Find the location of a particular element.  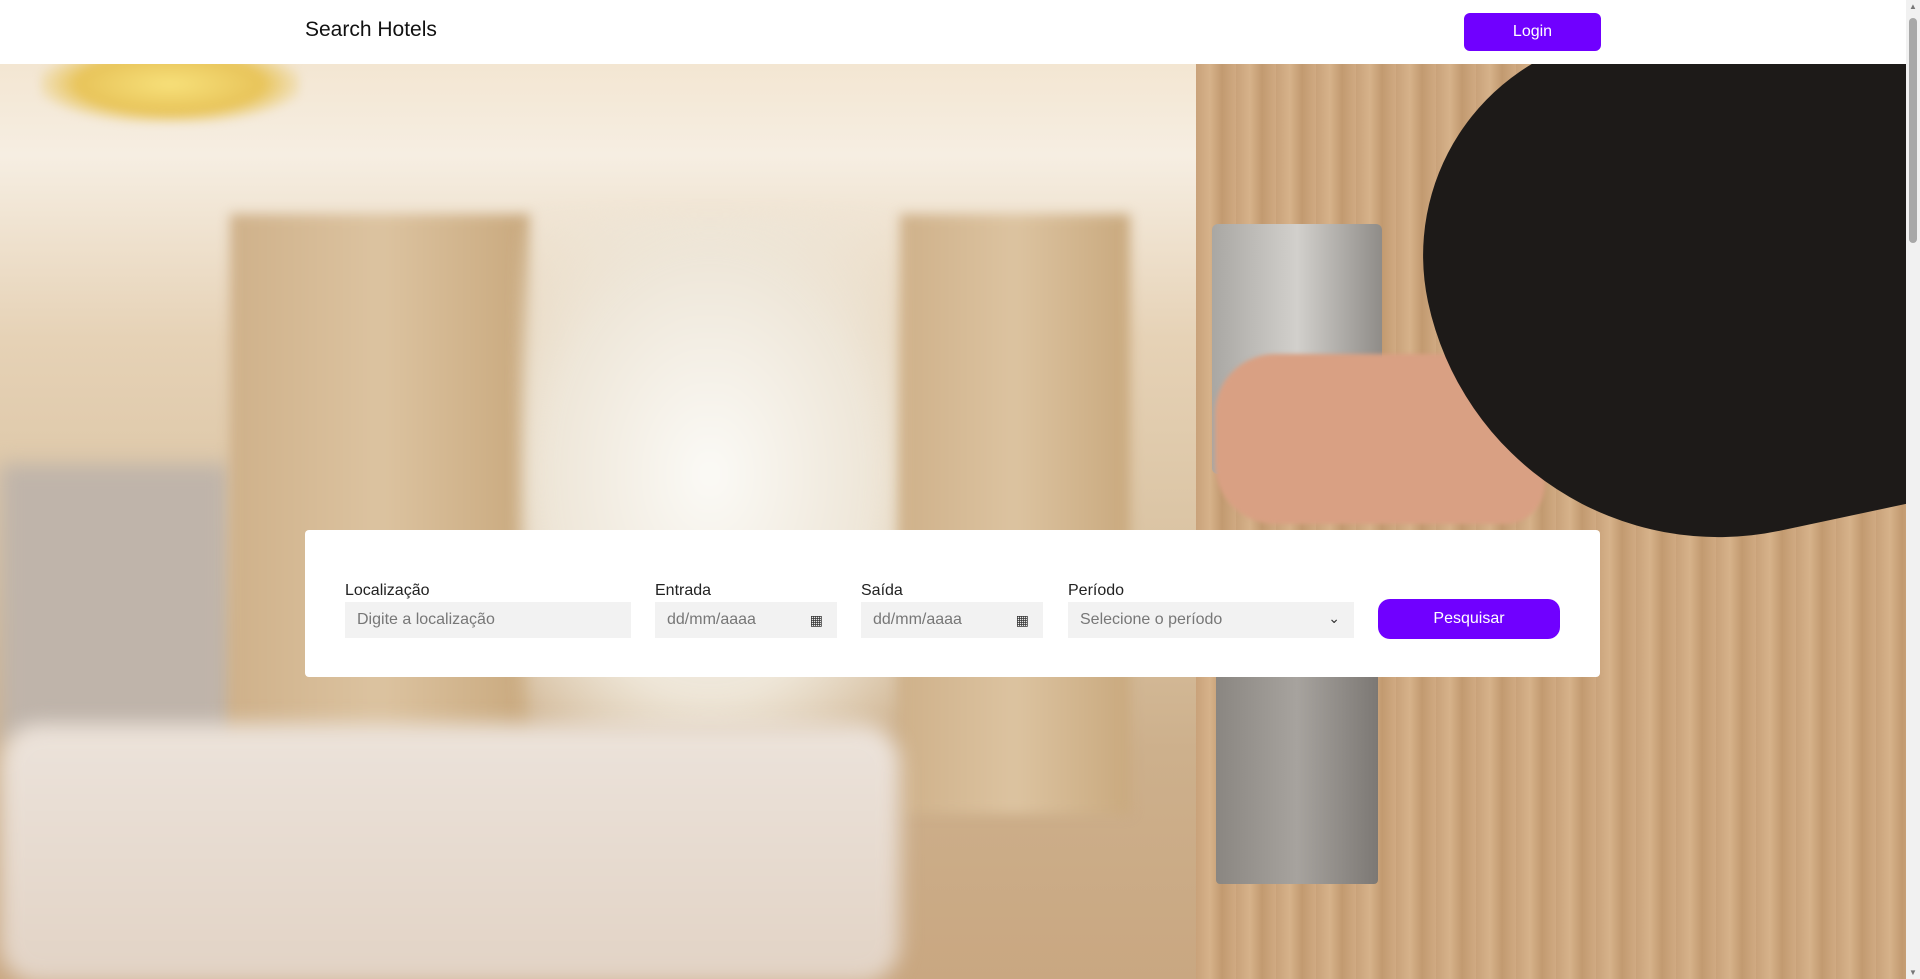

location-placeholder: Digite a localização is located at coordinates (426, 619).